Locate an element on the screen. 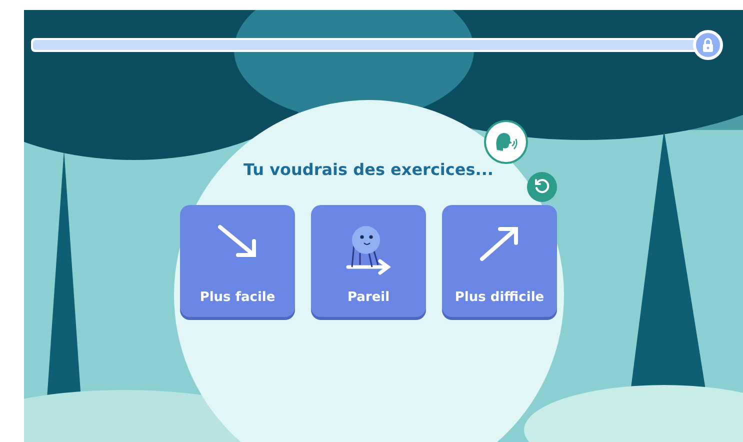 Image resolution: width=743 pixels, height=442 pixels. difficulty-button: Plus facile is located at coordinates (237, 261).